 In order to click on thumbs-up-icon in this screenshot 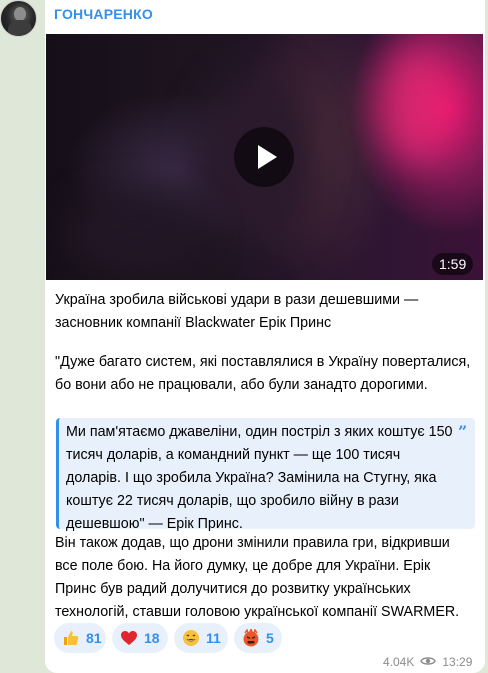, I will do `click(71, 638)`.